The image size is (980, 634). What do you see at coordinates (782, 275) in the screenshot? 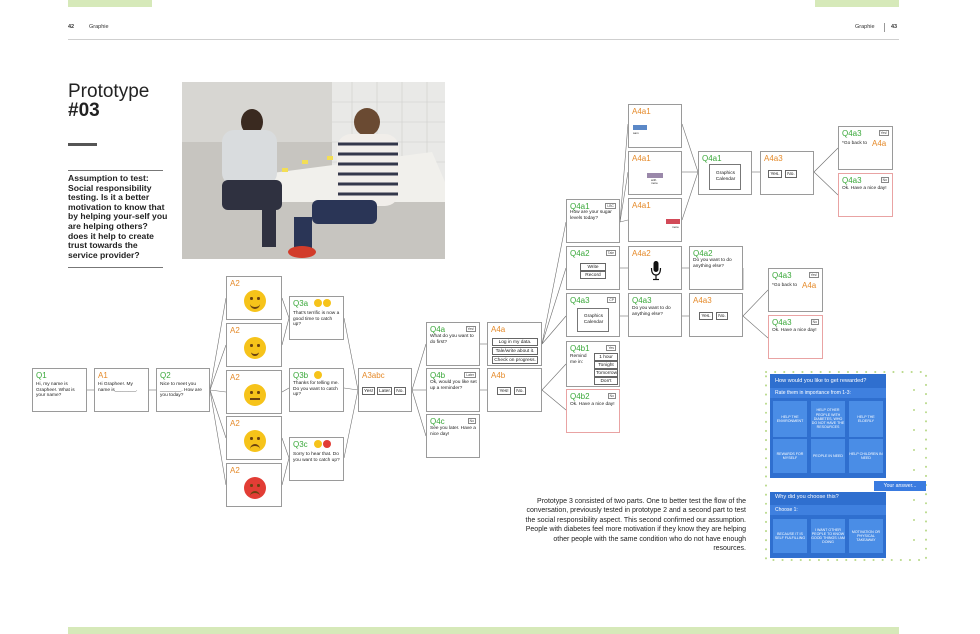
I see `card-end-mid-yes-label: Q4a3` at bounding box center [782, 275].